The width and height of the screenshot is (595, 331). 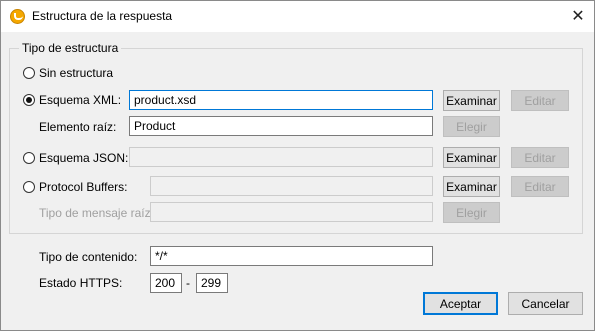 What do you see at coordinates (545, 303) in the screenshot?
I see `cancel-button: Cancelar` at bounding box center [545, 303].